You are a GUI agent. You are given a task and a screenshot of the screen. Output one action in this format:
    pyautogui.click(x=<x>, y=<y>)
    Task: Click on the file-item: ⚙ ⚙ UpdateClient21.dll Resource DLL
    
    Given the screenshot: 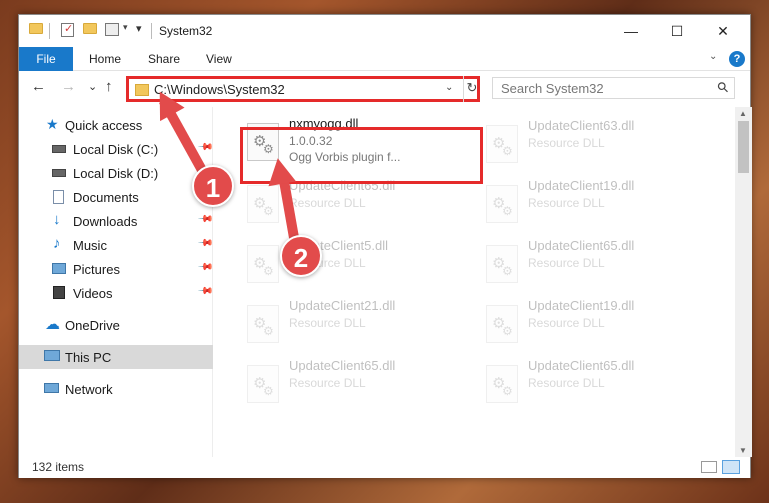 What is the action you would take?
    pyautogui.click(x=356, y=324)
    